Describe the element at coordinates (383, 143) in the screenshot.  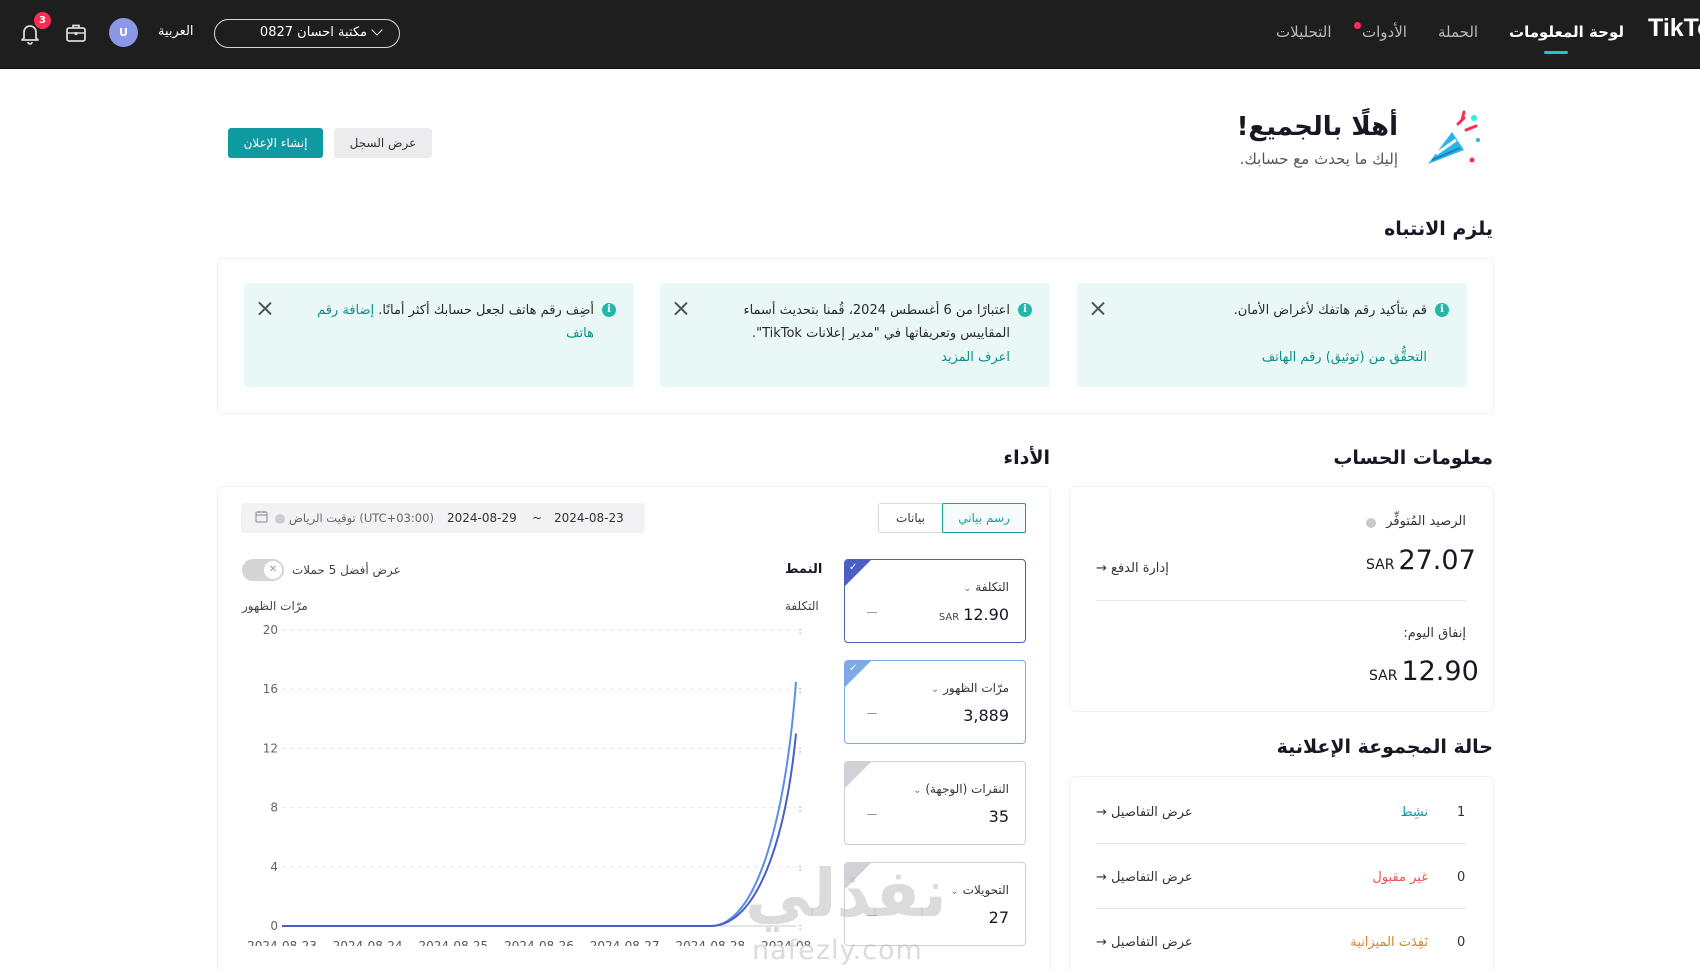
I see `view-history-button: عرض السجل` at that location.